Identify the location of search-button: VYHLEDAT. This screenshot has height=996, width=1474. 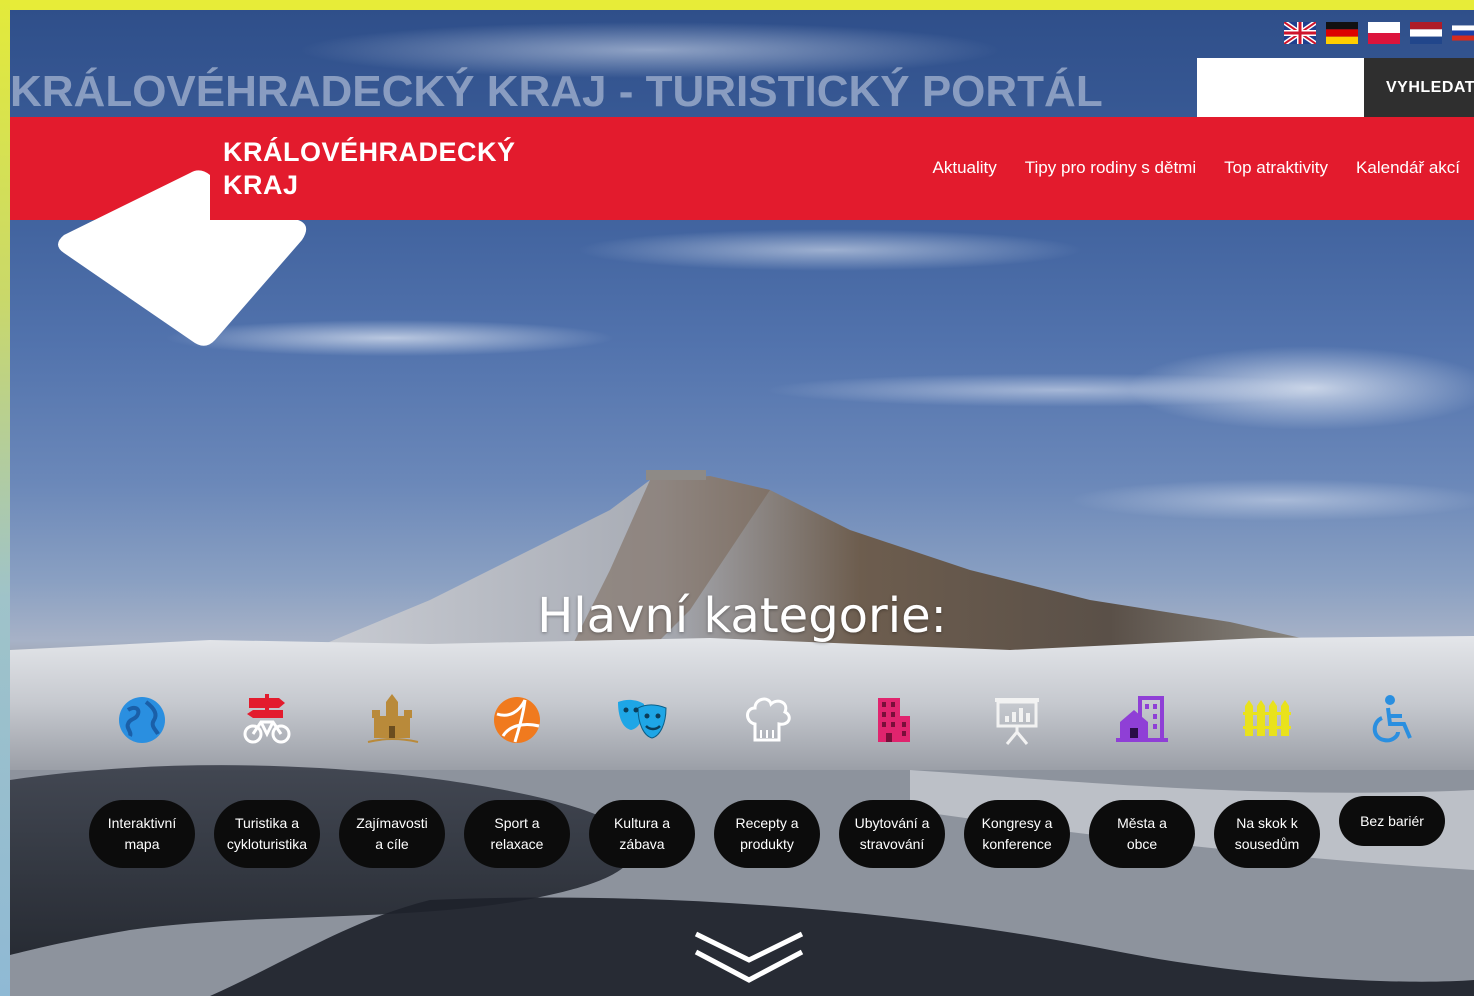
(1419, 87).